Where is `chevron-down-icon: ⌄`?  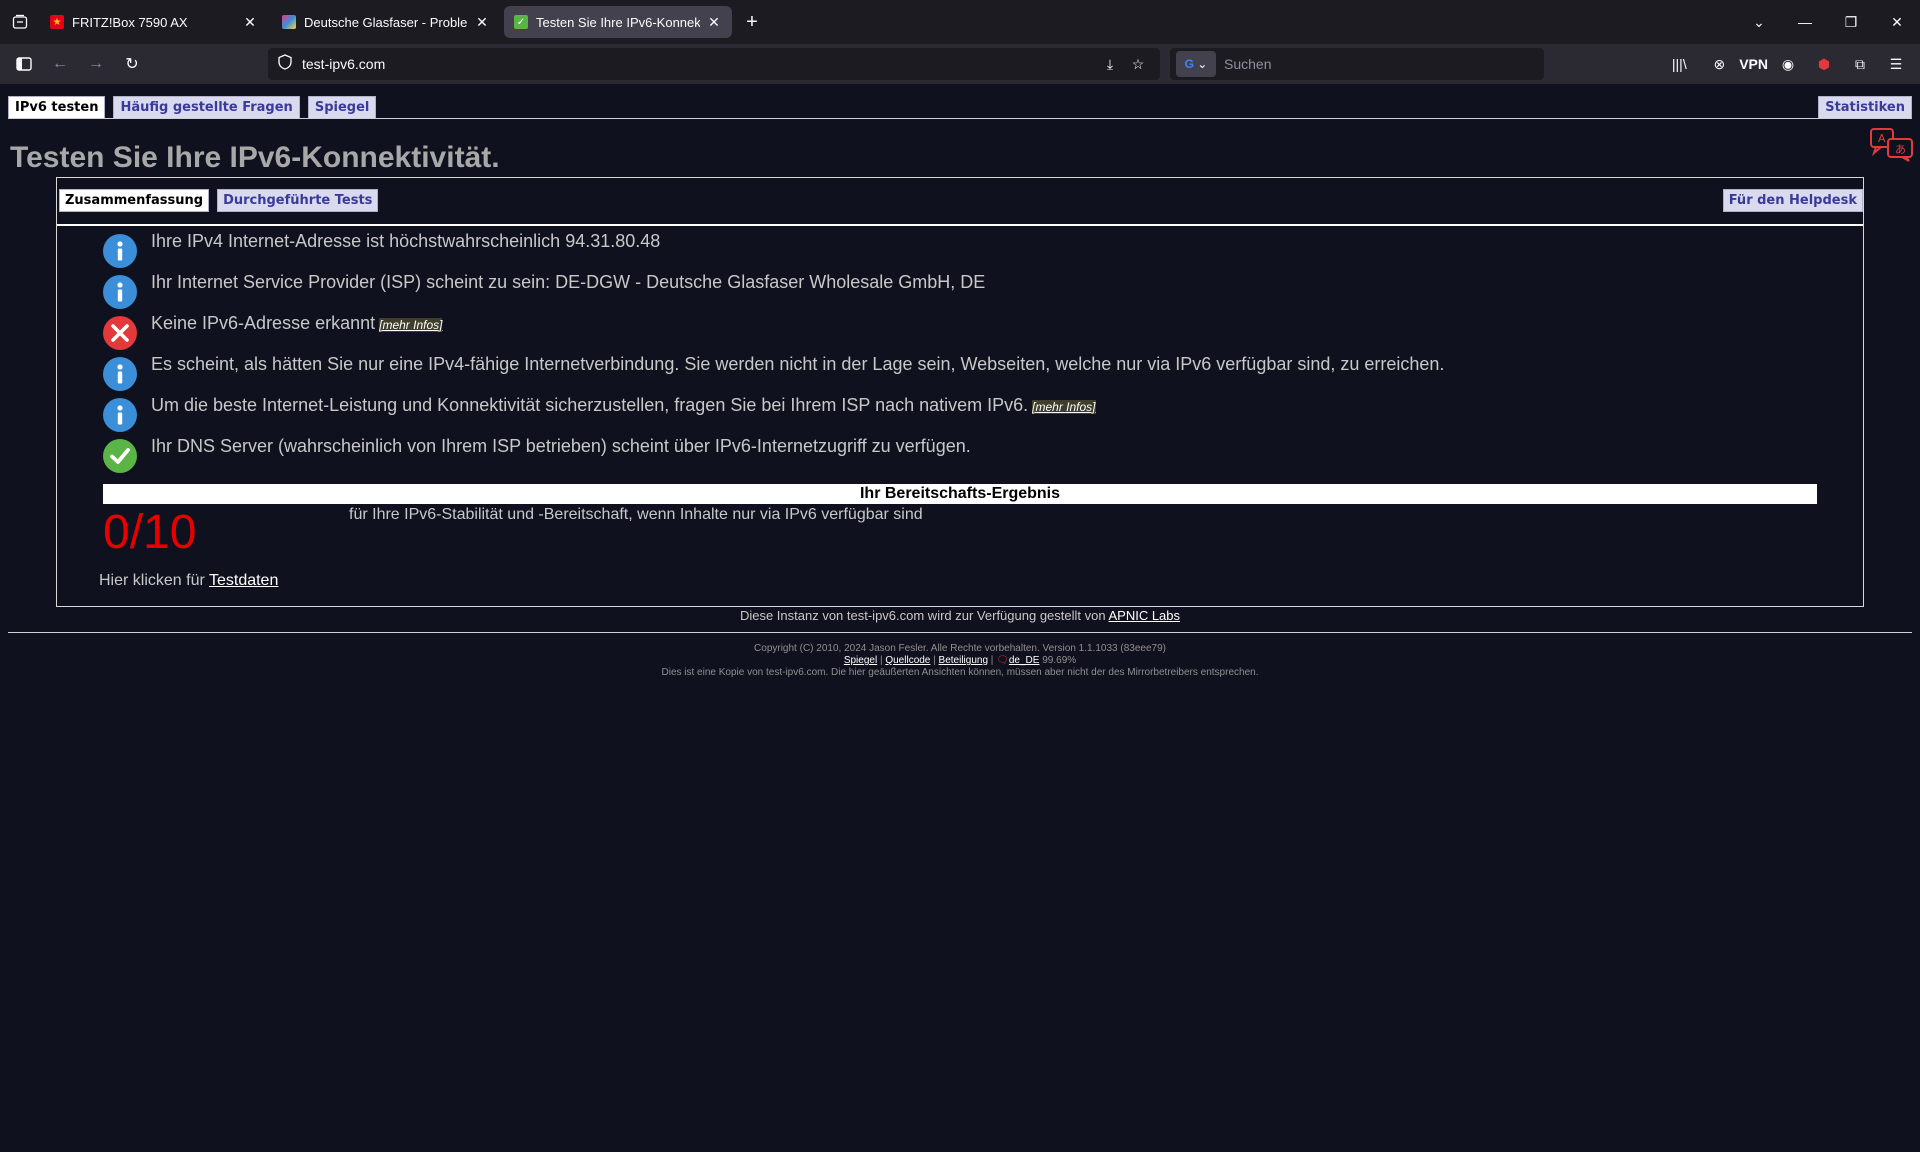
chevron-down-icon: ⌄ is located at coordinates (1759, 22).